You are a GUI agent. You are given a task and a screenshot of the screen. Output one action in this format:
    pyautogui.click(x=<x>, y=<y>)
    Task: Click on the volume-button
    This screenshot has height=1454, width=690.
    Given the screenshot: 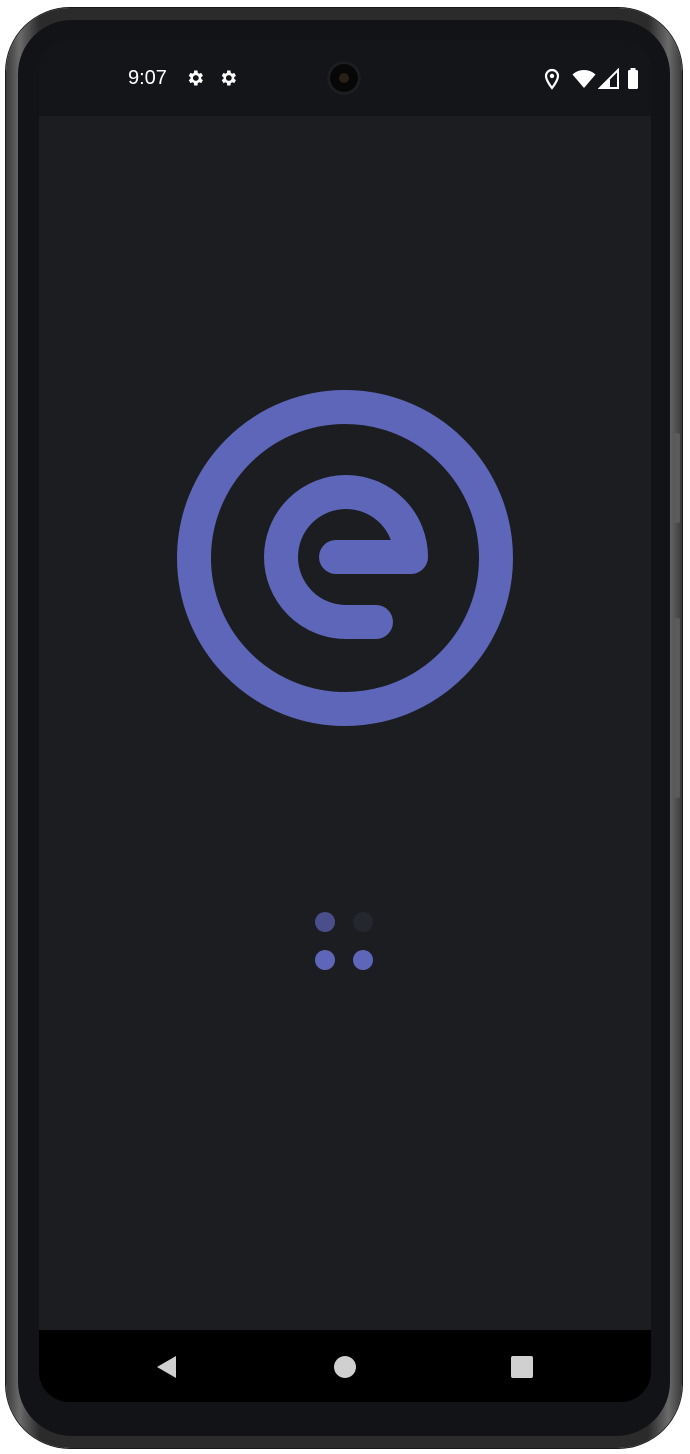 What is the action you would take?
    pyautogui.click(x=677, y=478)
    